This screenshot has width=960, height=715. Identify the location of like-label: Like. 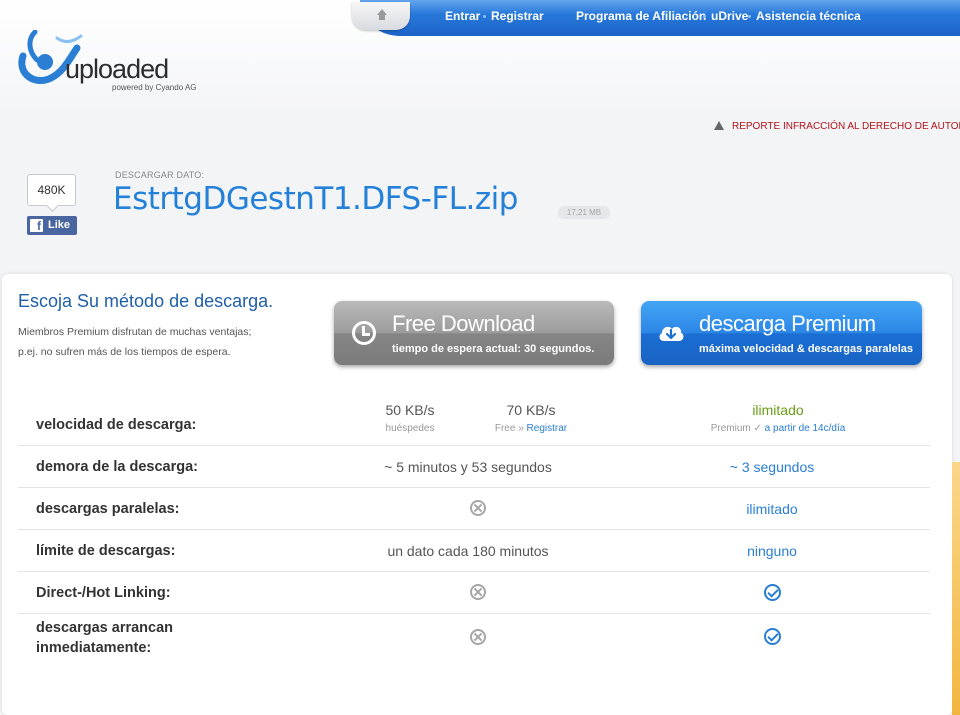
(59, 225).